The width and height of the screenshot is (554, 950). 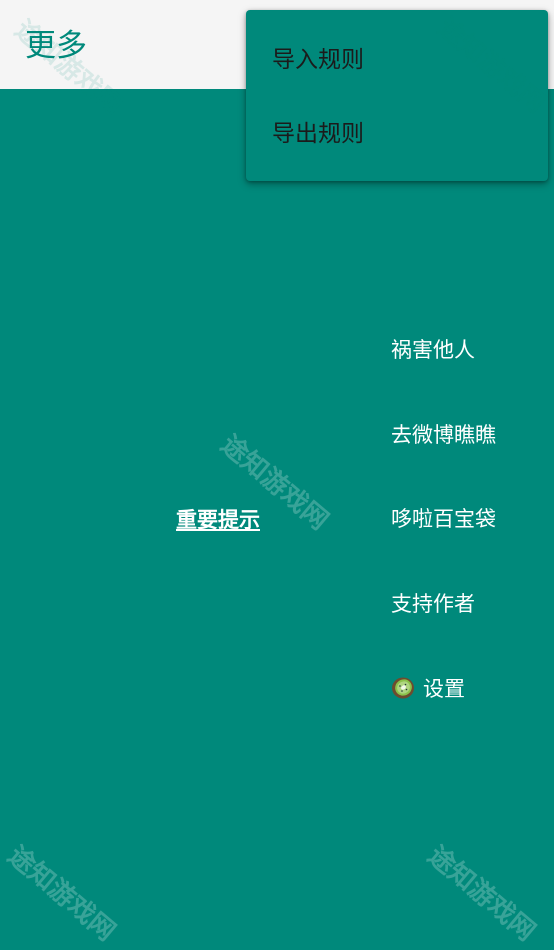 I want to click on side-item-settings: 设置, so click(x=428, y=689).